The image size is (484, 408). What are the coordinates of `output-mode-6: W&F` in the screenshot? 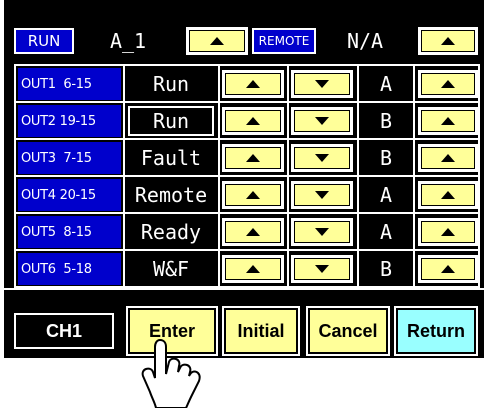 It's located at (171, 269).